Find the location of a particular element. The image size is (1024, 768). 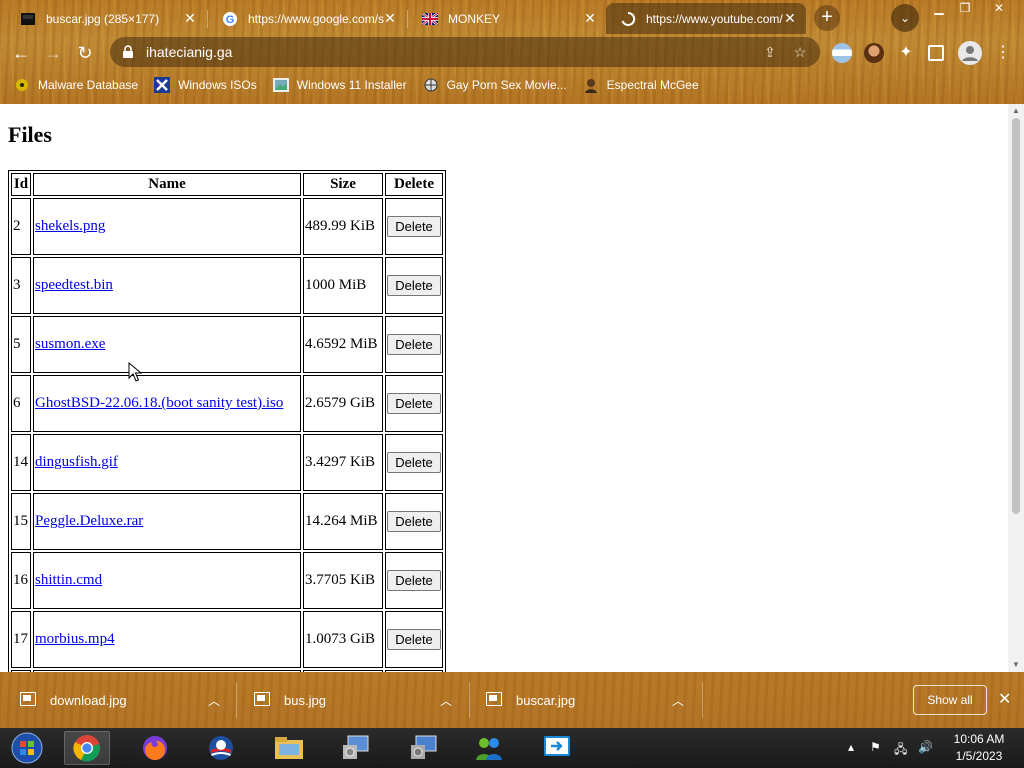

share-icon: ⇪ is located at coordinates (770, 52).